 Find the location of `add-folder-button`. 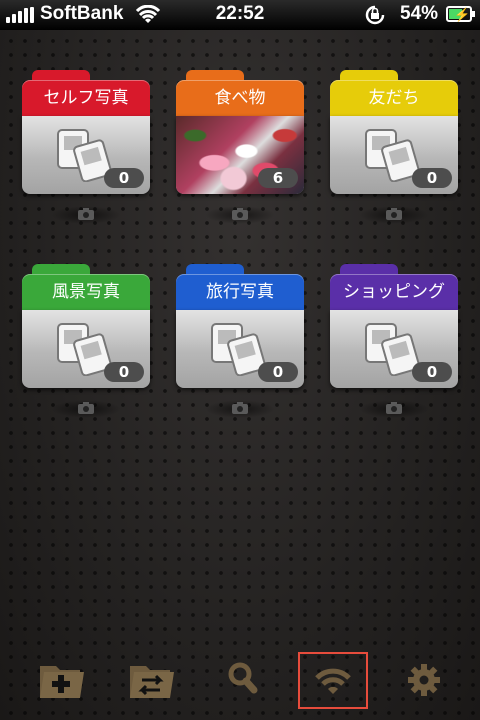

add-folder-button is located at coordinates (68, 680).